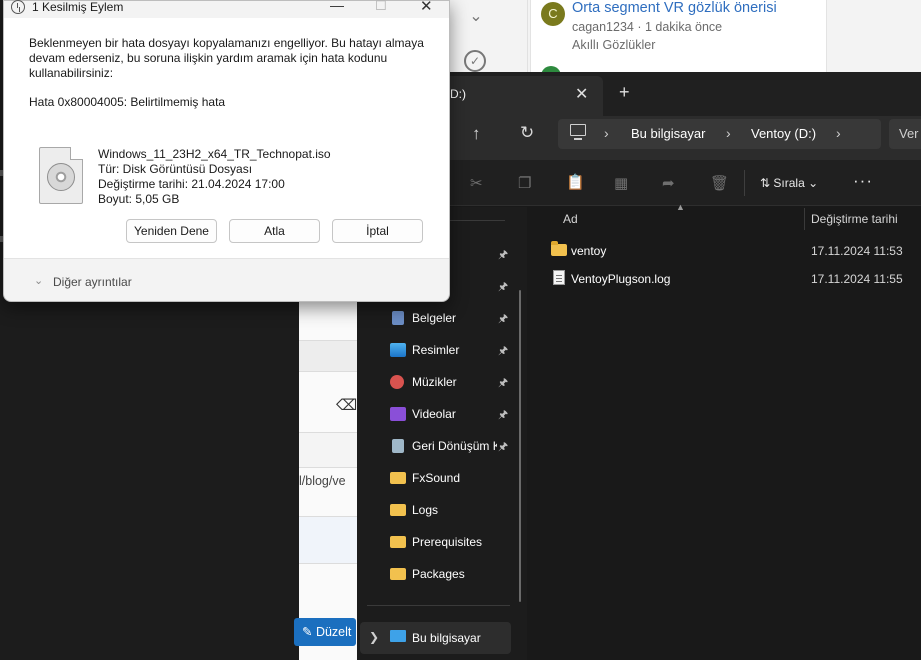 The width and height of the screenshot is (921, 660). I want to click on url-text: l/blog/ve, so click(322, 481).